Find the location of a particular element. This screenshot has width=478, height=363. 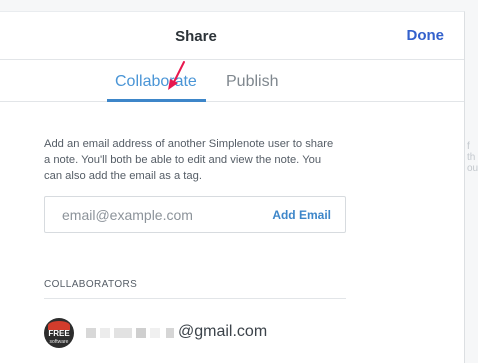

collaborators-divider is located at coordinates (195, 298).